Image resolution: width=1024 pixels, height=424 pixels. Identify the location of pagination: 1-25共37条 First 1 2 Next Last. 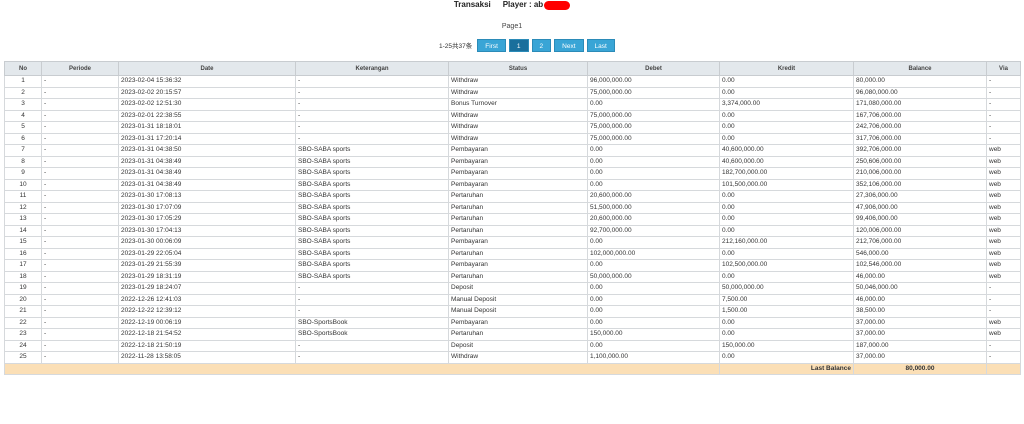
(527, 45).